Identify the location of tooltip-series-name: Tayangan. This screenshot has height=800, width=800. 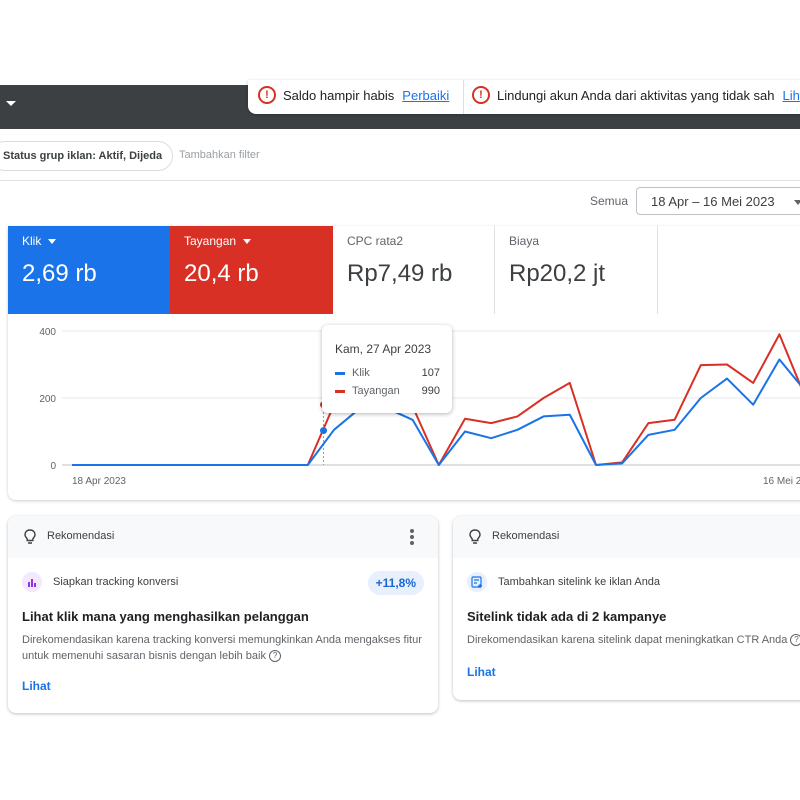
(376, 391).